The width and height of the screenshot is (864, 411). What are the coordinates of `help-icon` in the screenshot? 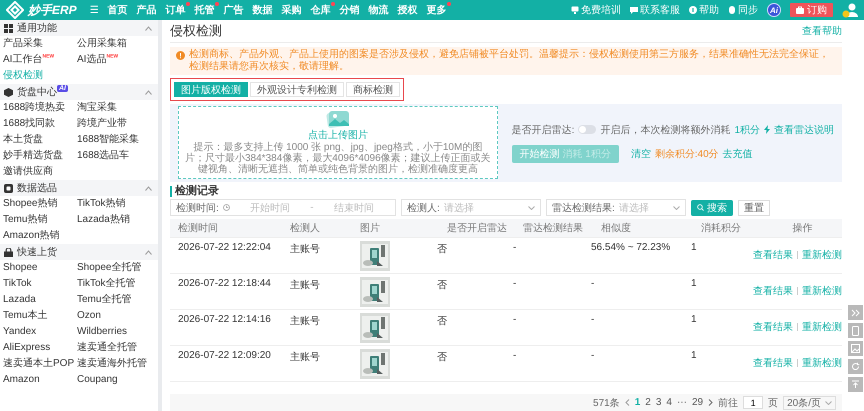 It's located at (693, 10).